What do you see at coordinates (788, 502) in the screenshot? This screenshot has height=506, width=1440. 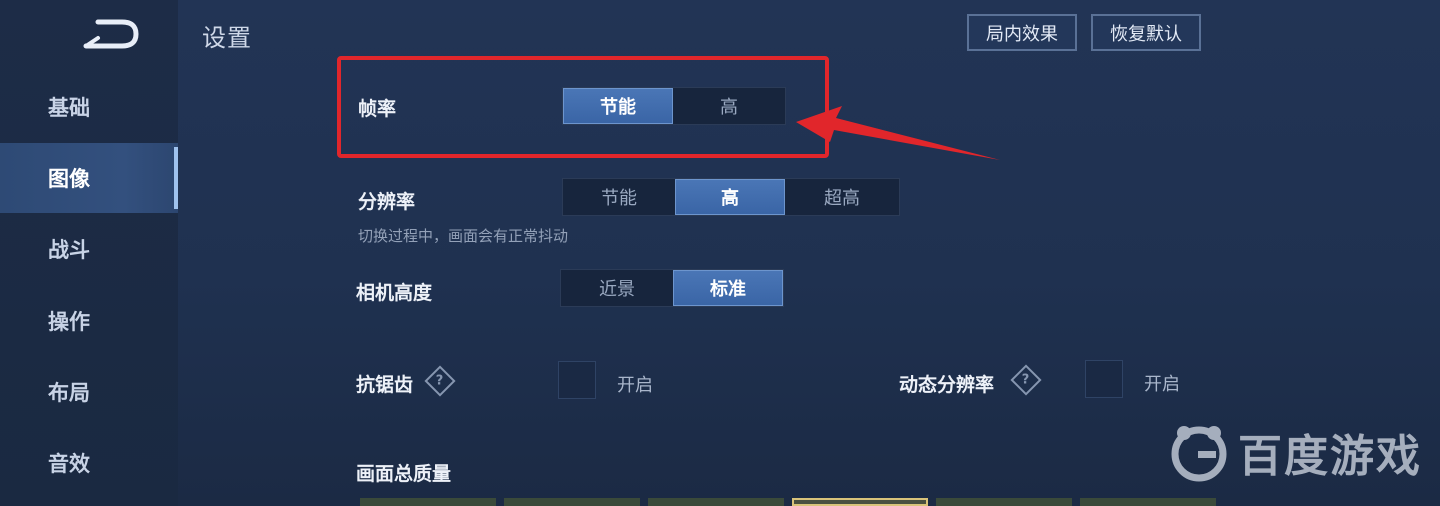 I see `quality-thumbnail-strip` at bounding box center [788, 502].